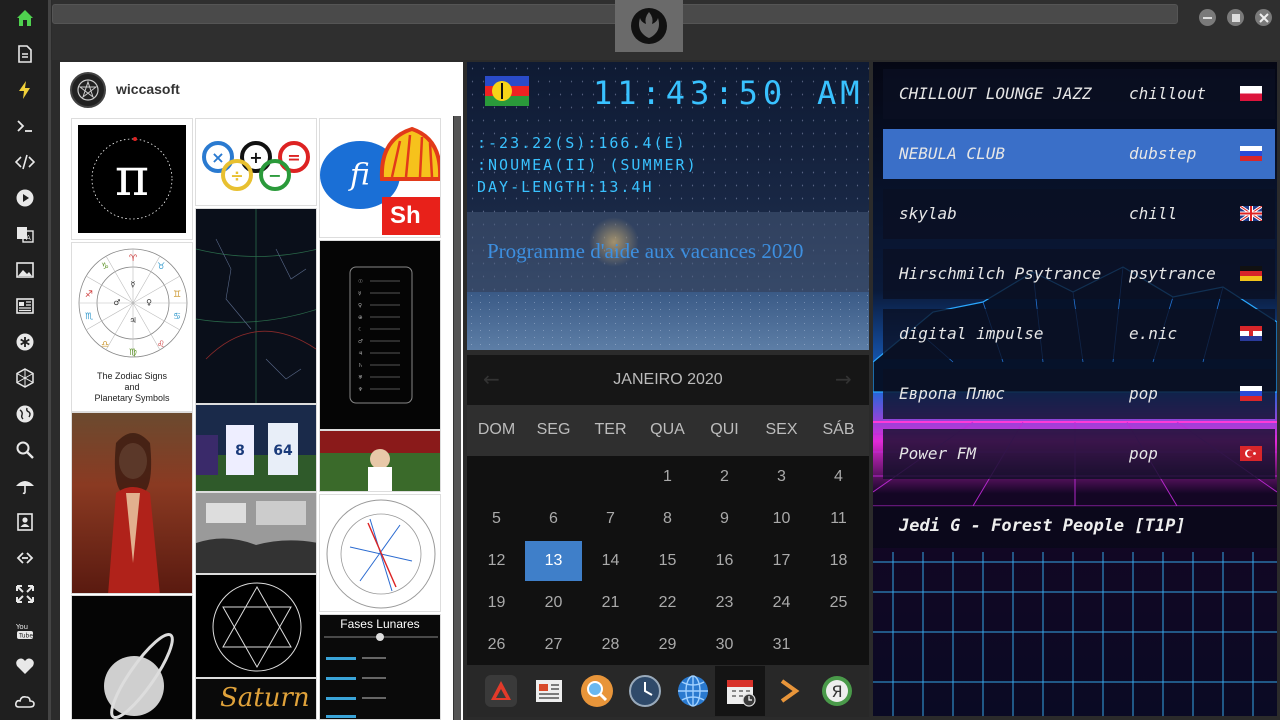 This screenshot has height=720, width=1280. I want to click on calendar-day: 28, so click(610, 645).